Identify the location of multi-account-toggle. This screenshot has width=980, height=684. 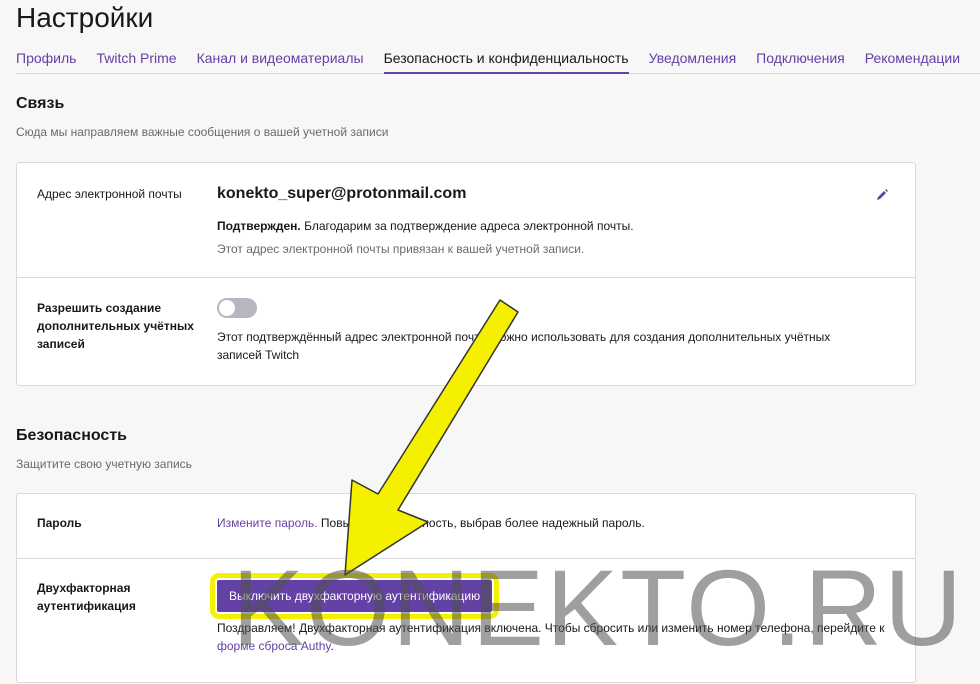
(237, 308).